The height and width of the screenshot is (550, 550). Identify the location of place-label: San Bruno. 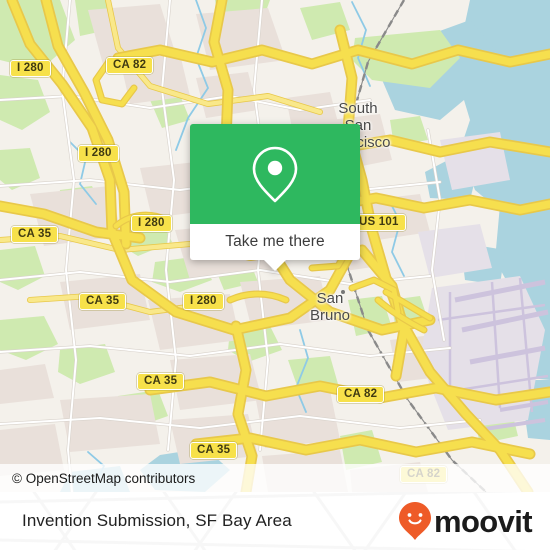
(330, 307).